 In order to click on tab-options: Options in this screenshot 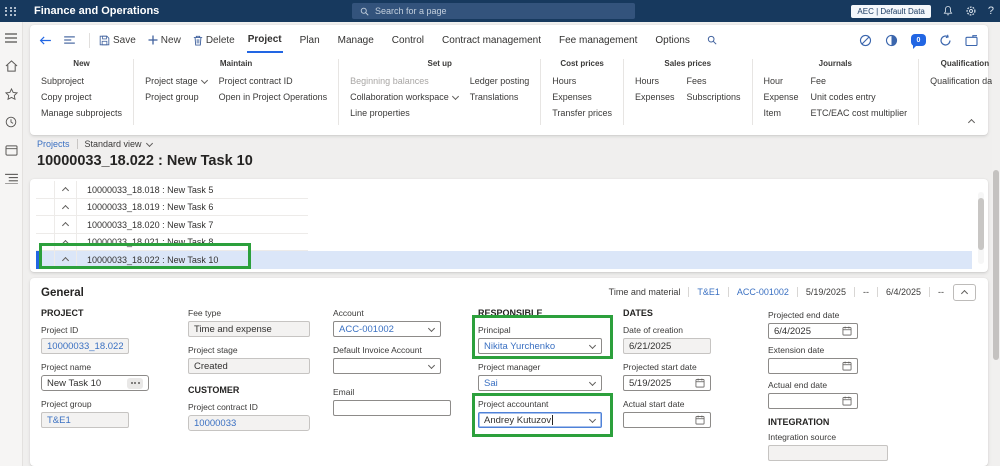, I will do `click(672, 40)`.